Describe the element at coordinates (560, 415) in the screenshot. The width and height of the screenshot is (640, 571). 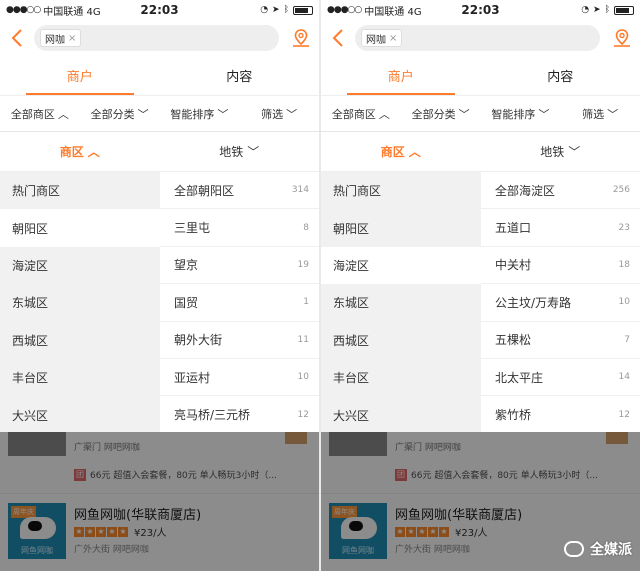
I see `area-item: 紫竹桥 12` at that location.